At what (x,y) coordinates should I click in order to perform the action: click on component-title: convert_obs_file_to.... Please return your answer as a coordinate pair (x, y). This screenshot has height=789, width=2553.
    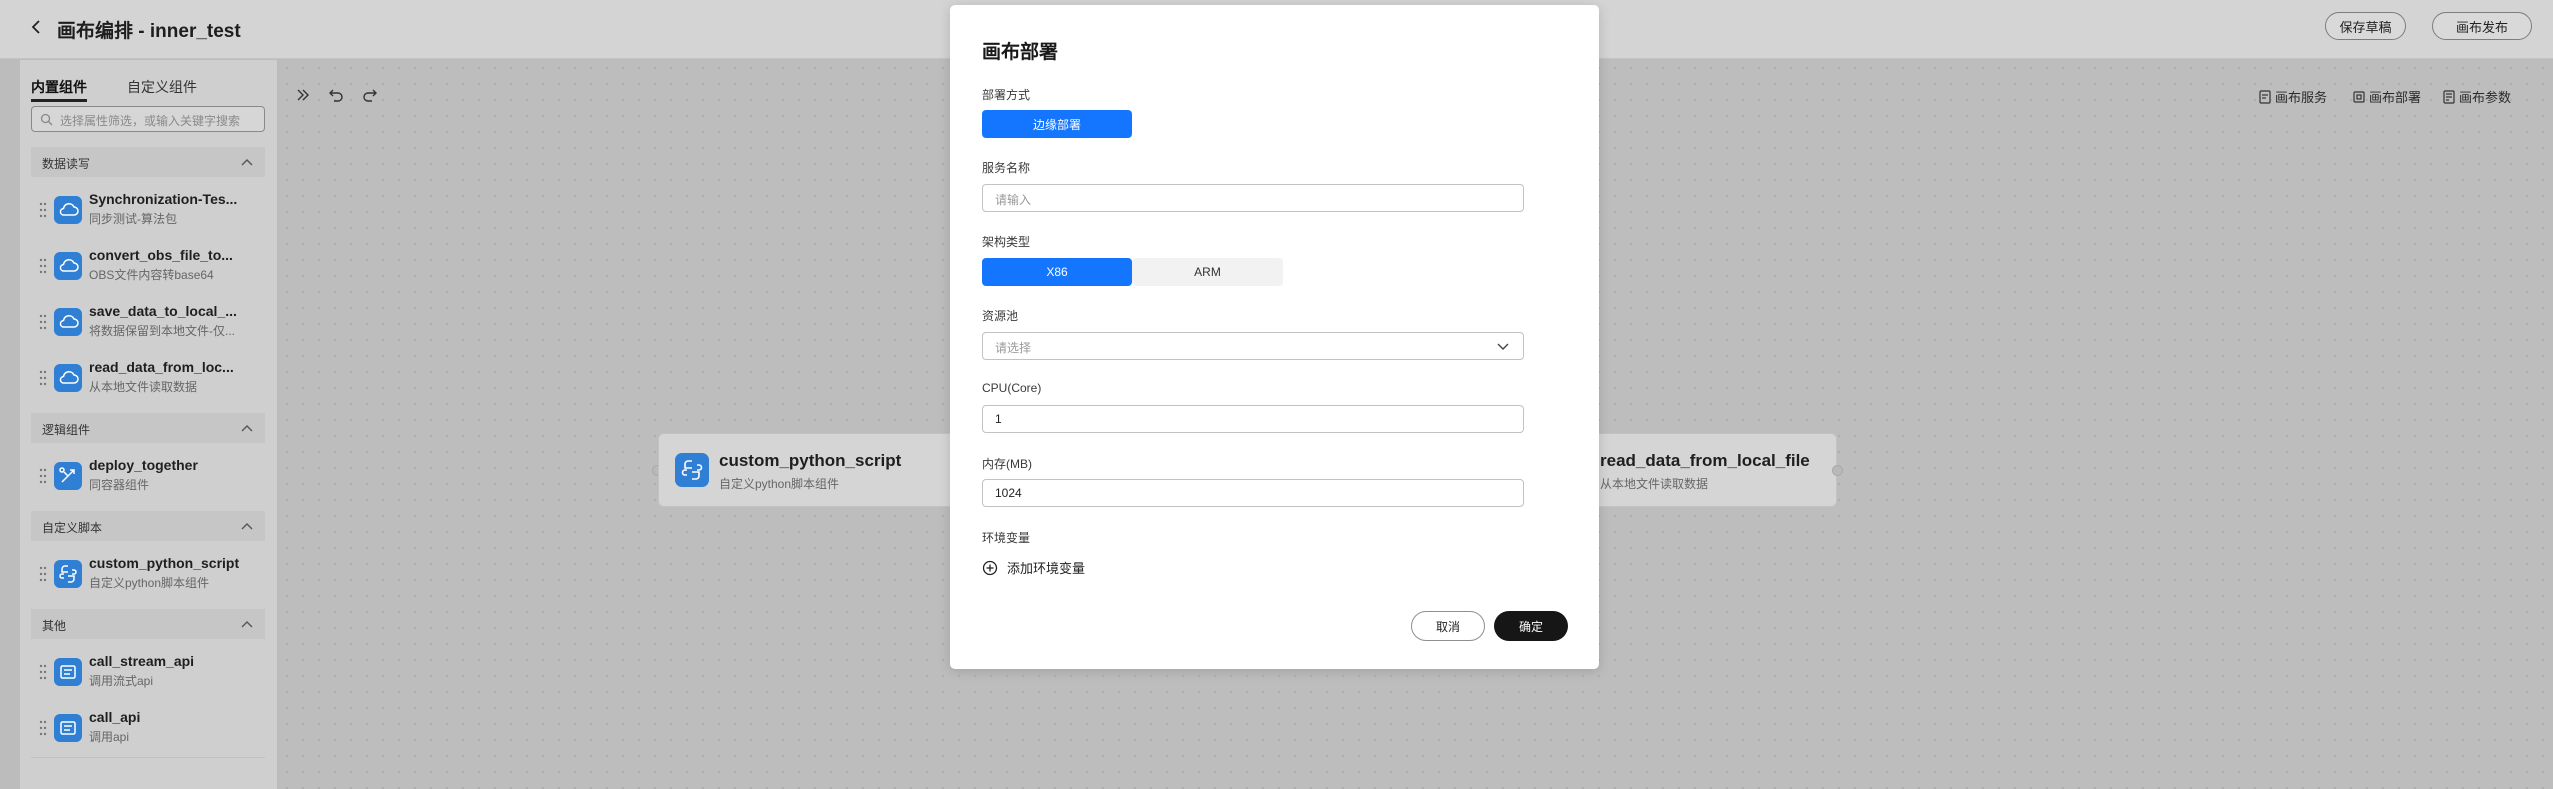
    Looking at the image, I should click on (161, 255).